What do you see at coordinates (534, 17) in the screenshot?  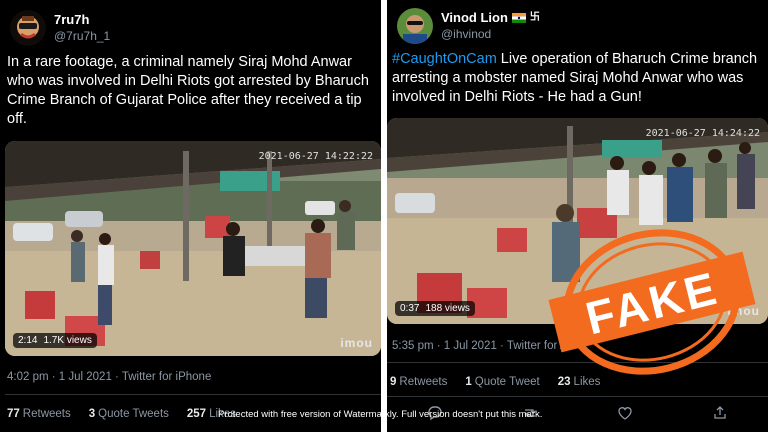 I see `om-symbol-icon: 卐` at bounding box center [534, 17].